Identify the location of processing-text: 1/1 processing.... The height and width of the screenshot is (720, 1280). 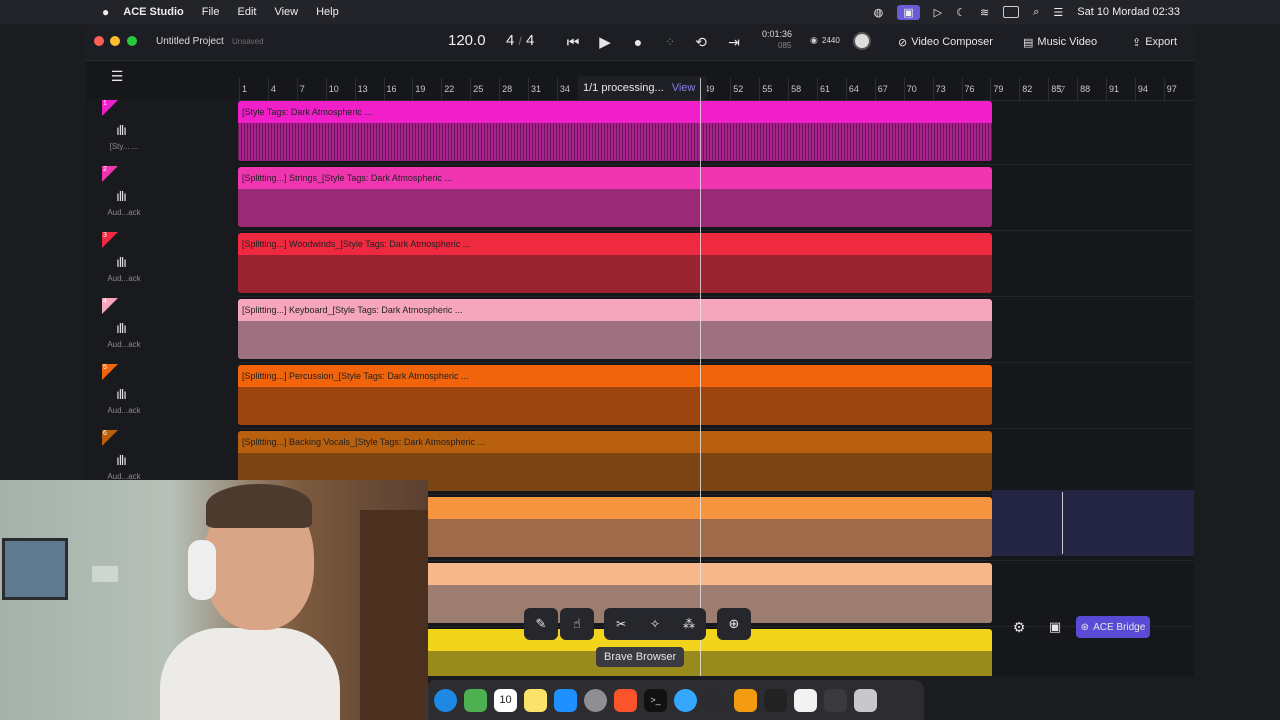
(623, 88).